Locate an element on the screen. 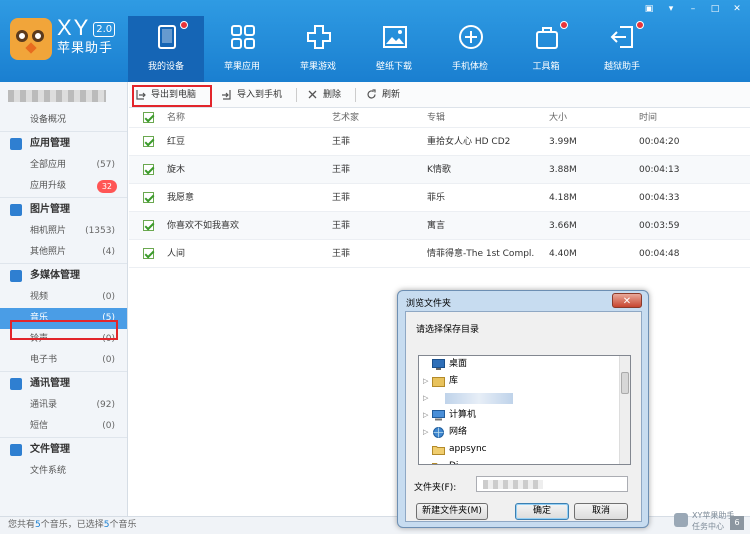 Image resolution: width=750 pixels, height=534 pixels. table-row: 我愿意 王菲 菲乐 4.18M 00:04:33 is located at coordinates (439, 198).